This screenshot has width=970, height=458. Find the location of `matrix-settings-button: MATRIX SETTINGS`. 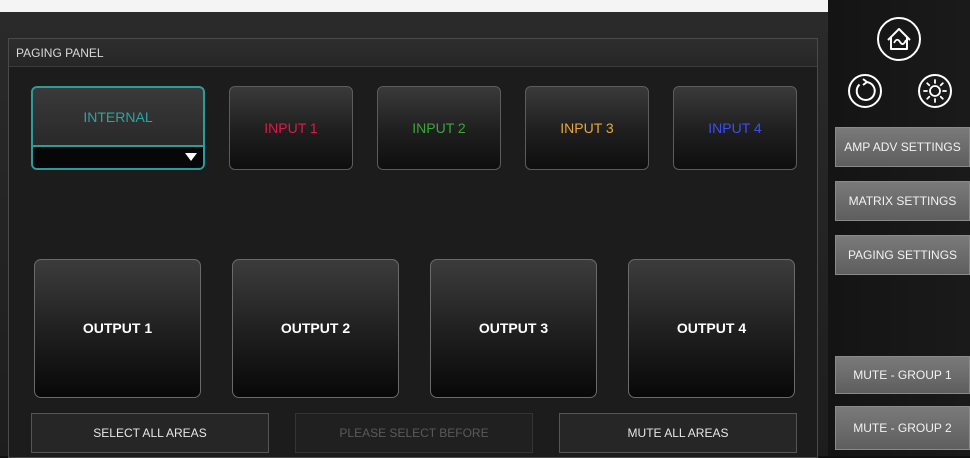

matrix-settings-button: MATRIX SETTINGS is located at coordinates (902, 201).